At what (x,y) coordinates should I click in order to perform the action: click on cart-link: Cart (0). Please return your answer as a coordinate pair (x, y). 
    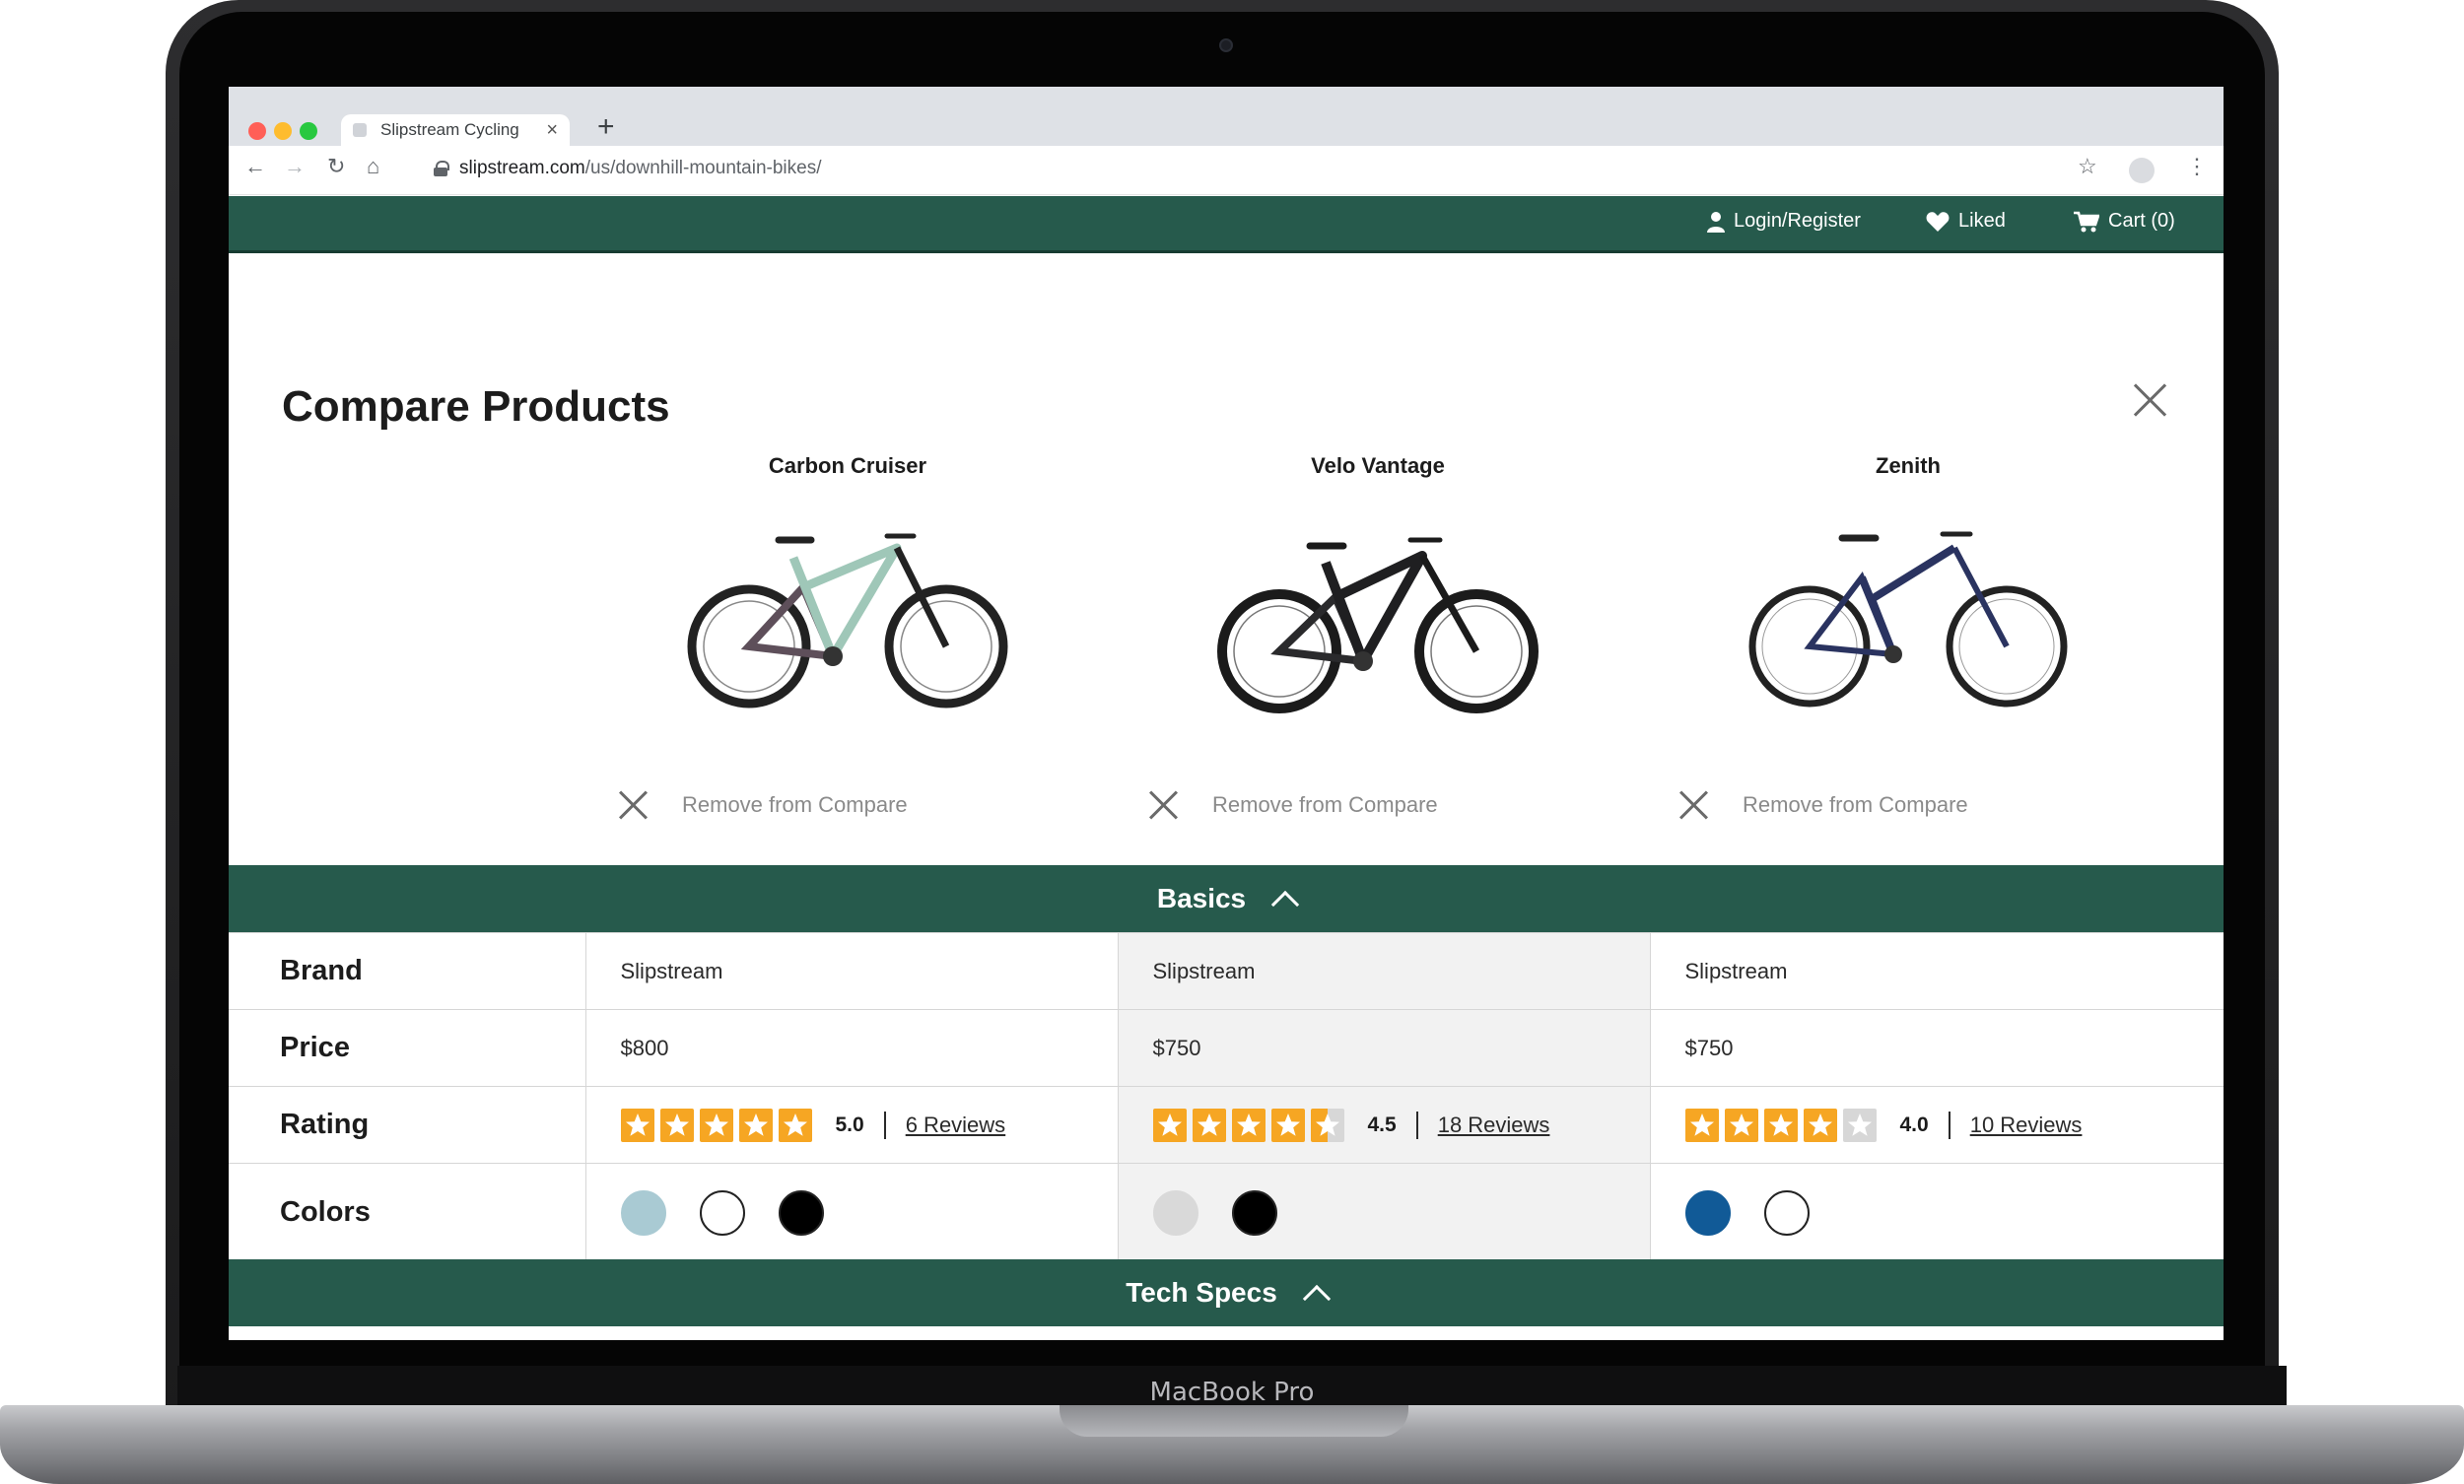
    Looking at the image, I should click on (2124, 221).